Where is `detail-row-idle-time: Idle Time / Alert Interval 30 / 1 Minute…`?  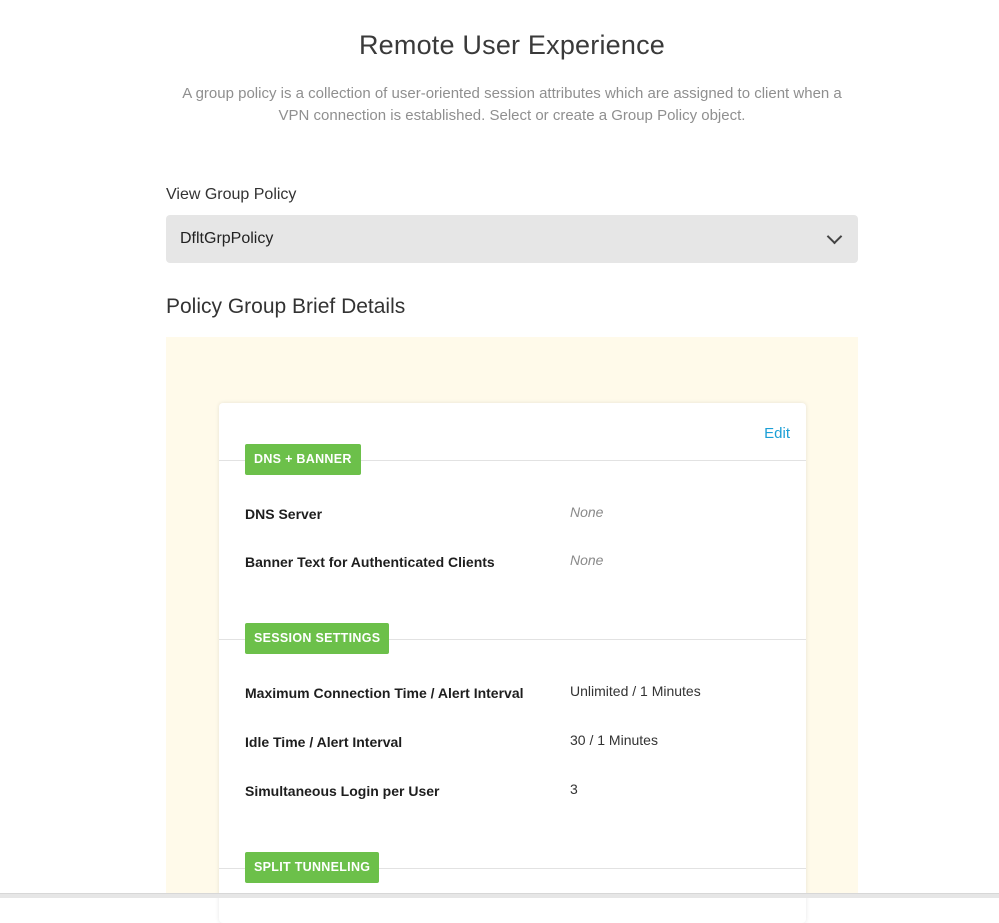 detail-row-idle-time: Idle Time / Alert Interval 30 / 1 Minute… is located at coordinates (515, 743).